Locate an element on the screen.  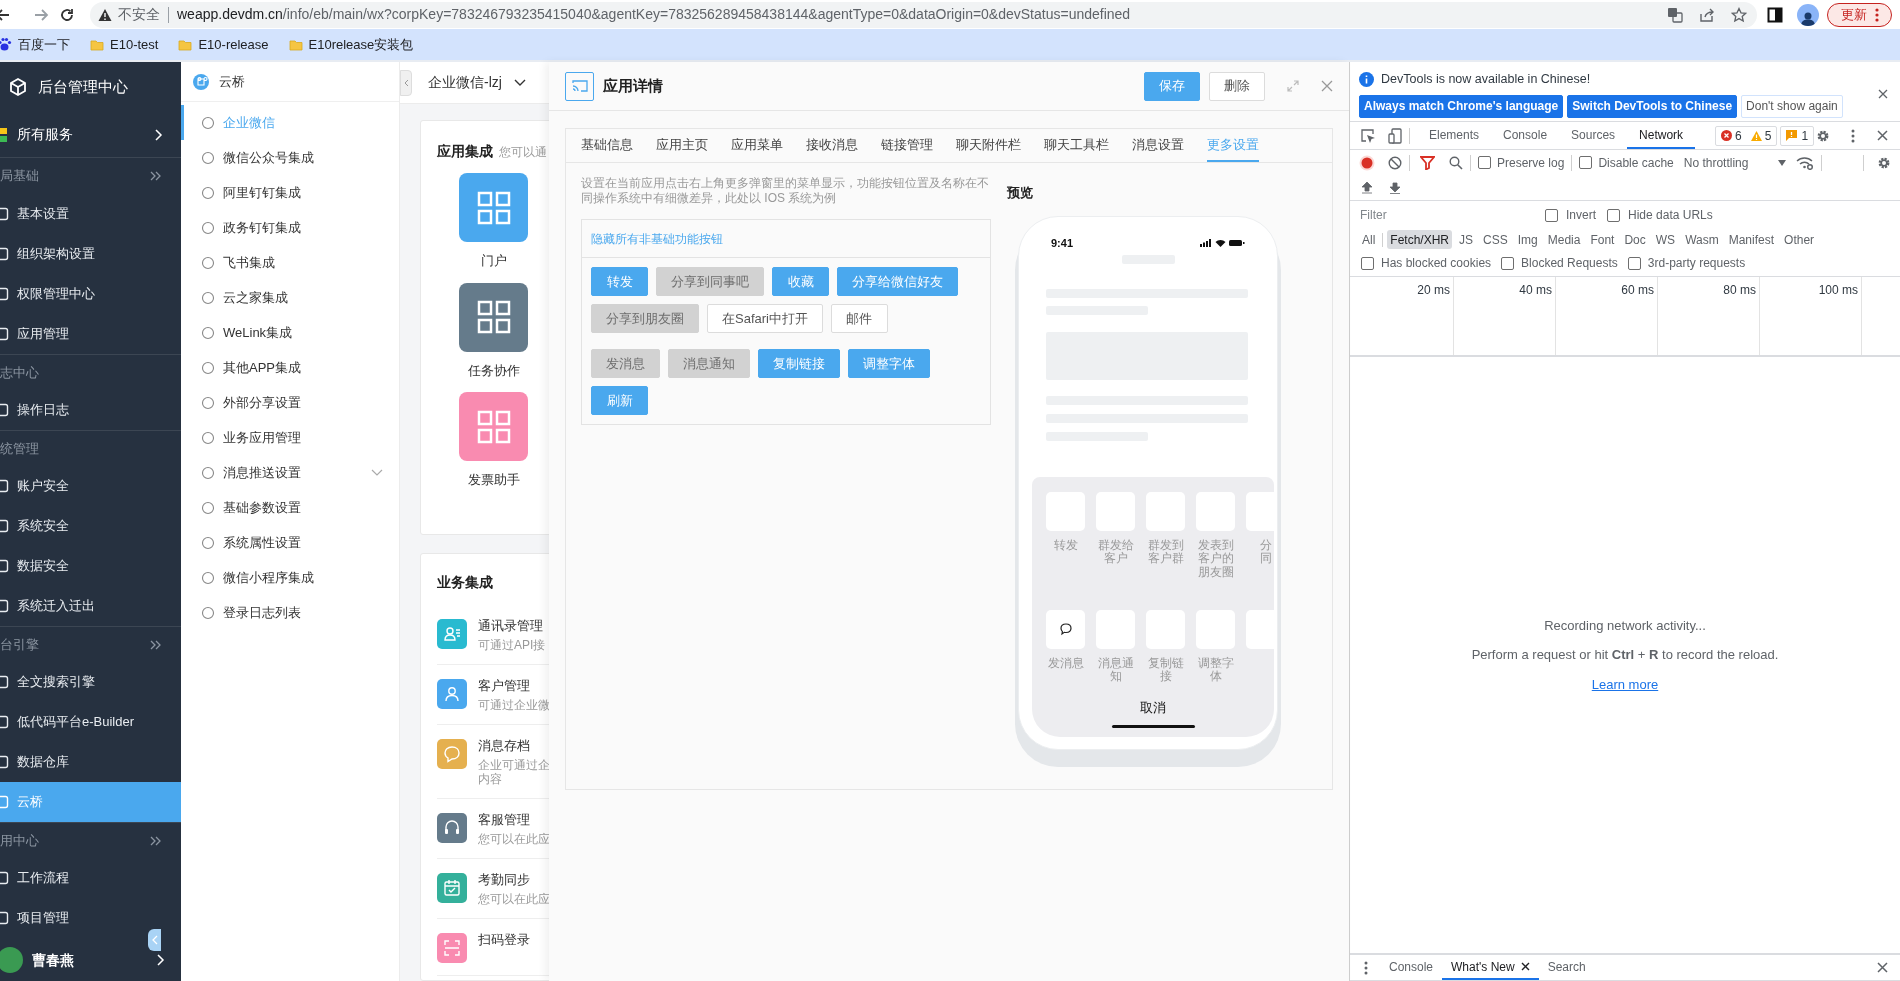
clear-icon is located at coordinates (1395, 162).